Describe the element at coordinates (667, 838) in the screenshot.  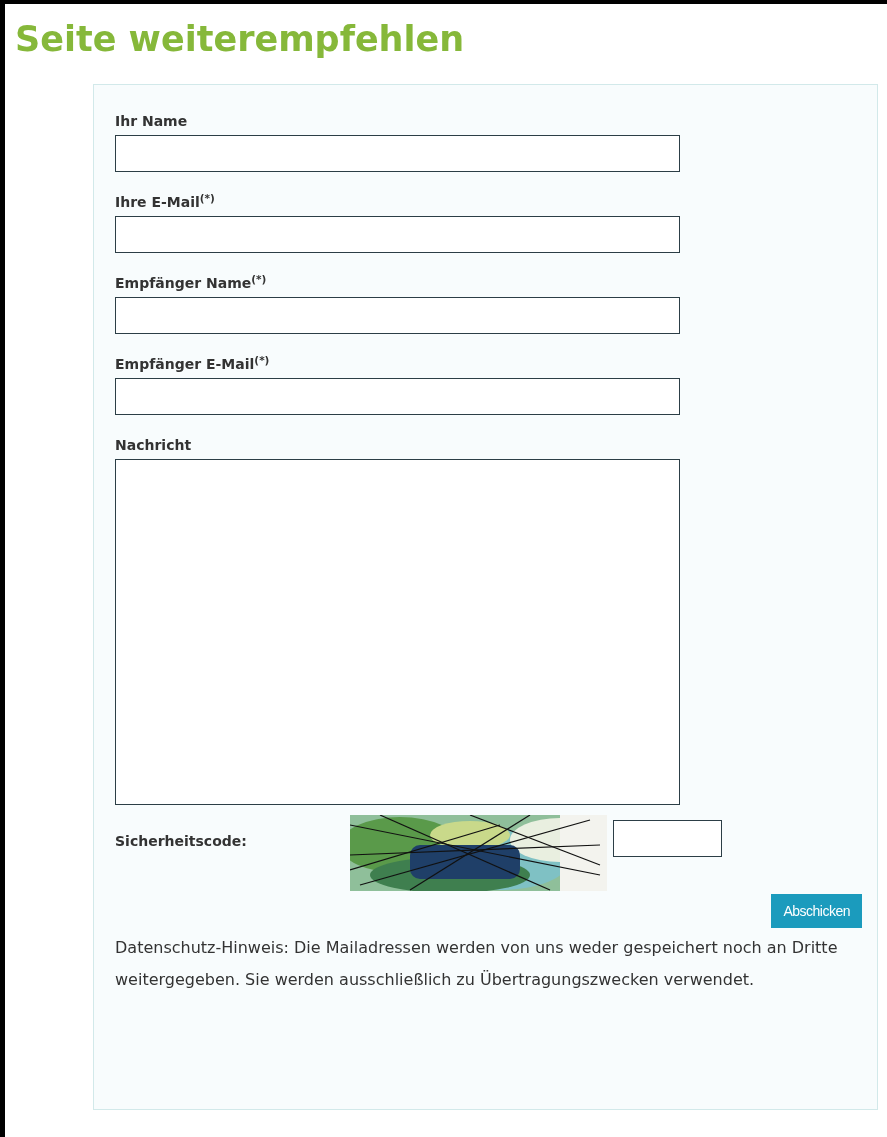
I see `captcha-field` at that location.